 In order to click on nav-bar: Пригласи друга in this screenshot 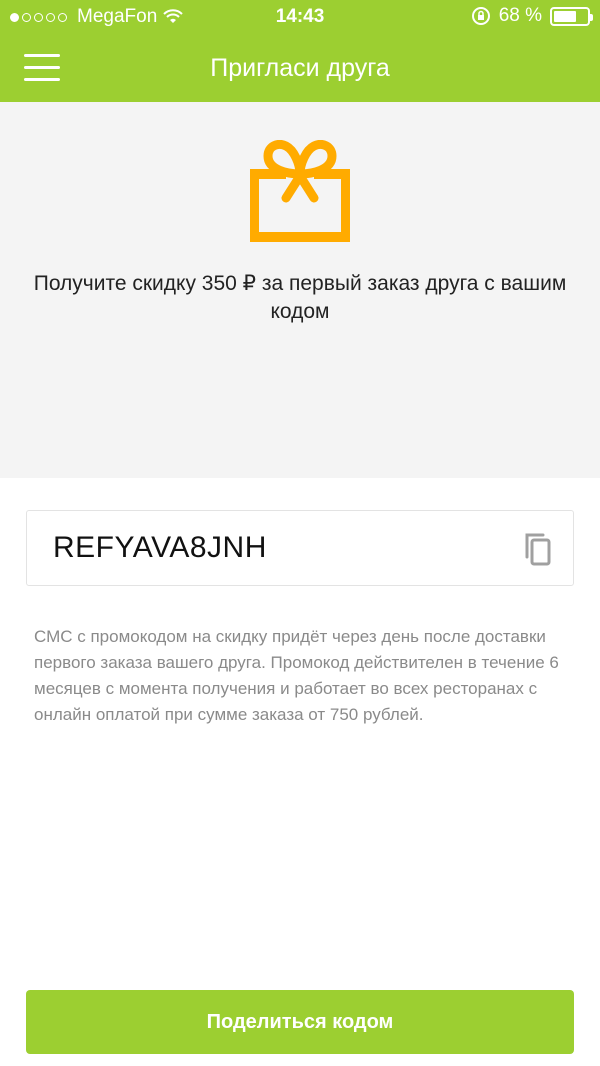, I will do `click(300, 68)`.